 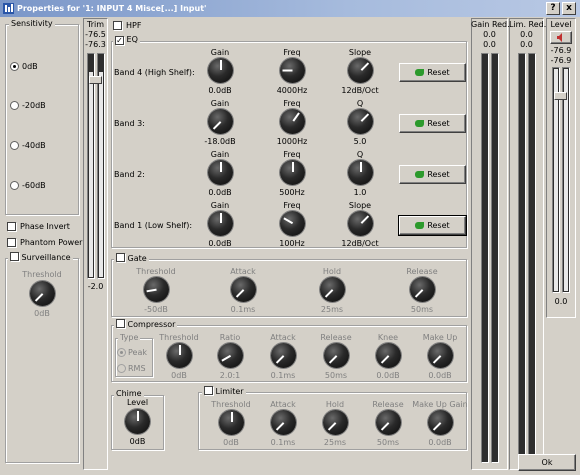 What do you see at coordinates (34, 145) in the screenshot?
I see `sensitivity-option-label: -40dB` at bounding box center [34, 145].